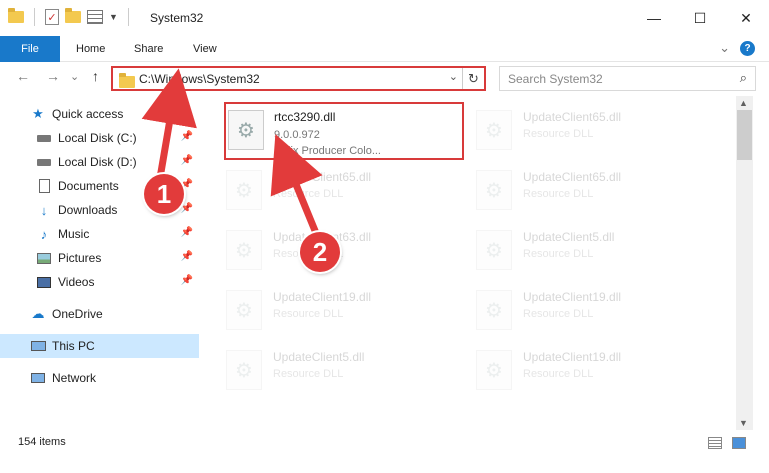 This screenshot has width=769, height=473. Describe the element at coordinates (715, 443) in the screenshot. I see `details-view-icon` at that location.